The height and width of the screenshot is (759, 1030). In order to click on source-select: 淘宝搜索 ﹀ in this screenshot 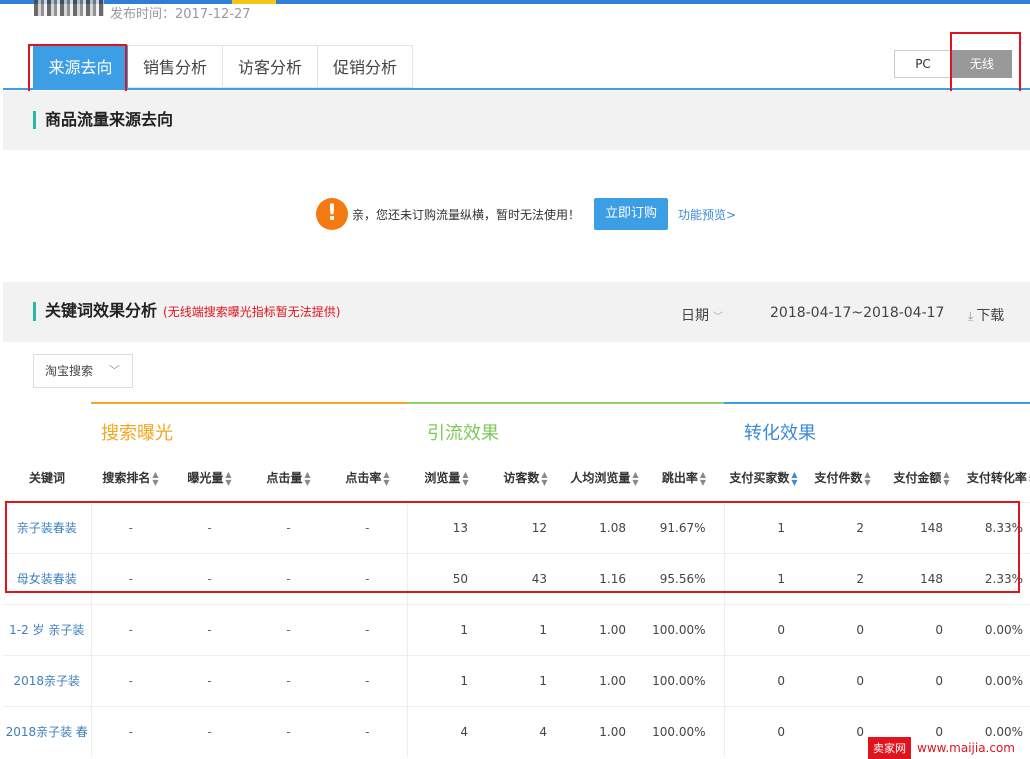, I will do `click(83, 371)`.